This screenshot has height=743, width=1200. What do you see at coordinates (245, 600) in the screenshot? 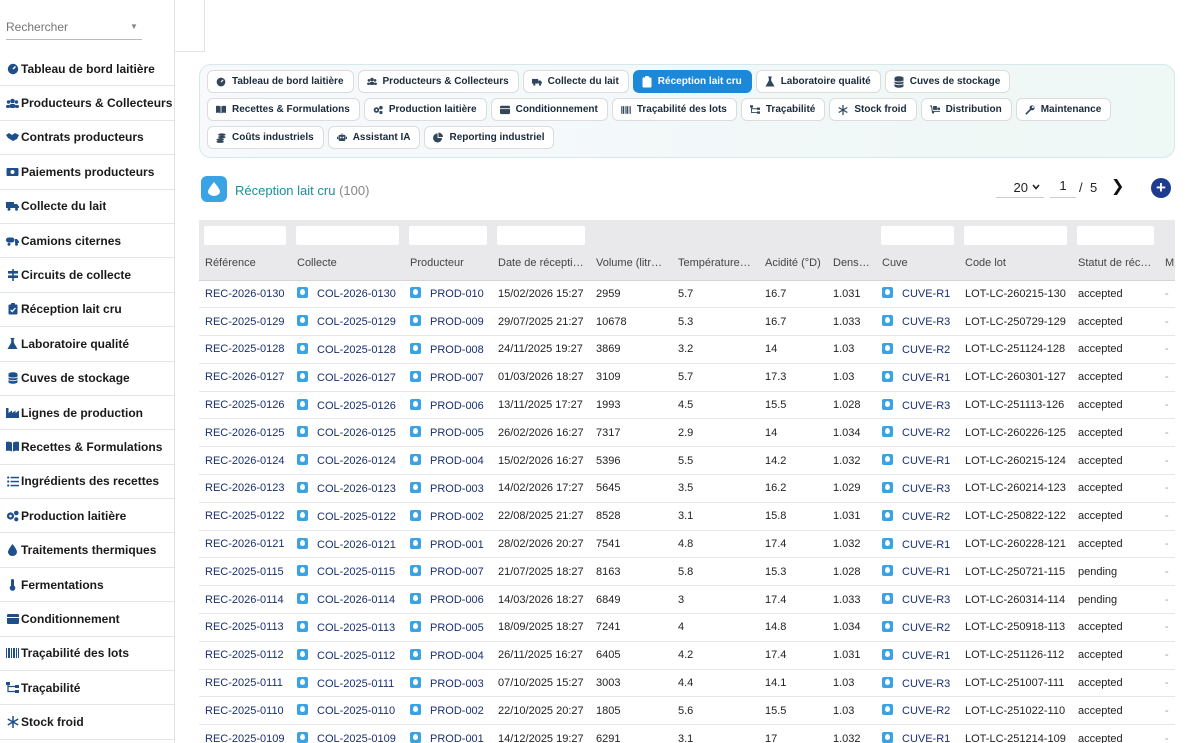
I see `table-cell: REC-2026-0114` at bounding box center [245, 600].